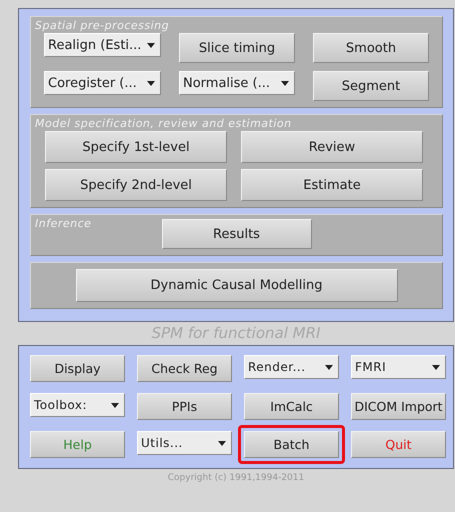 This screenshot has width=455, height=512. What do you see at coordinates (102, 26) in the screenshot?
I see `section-title: Spatial pre-processing` at bounding box center [102, 26].